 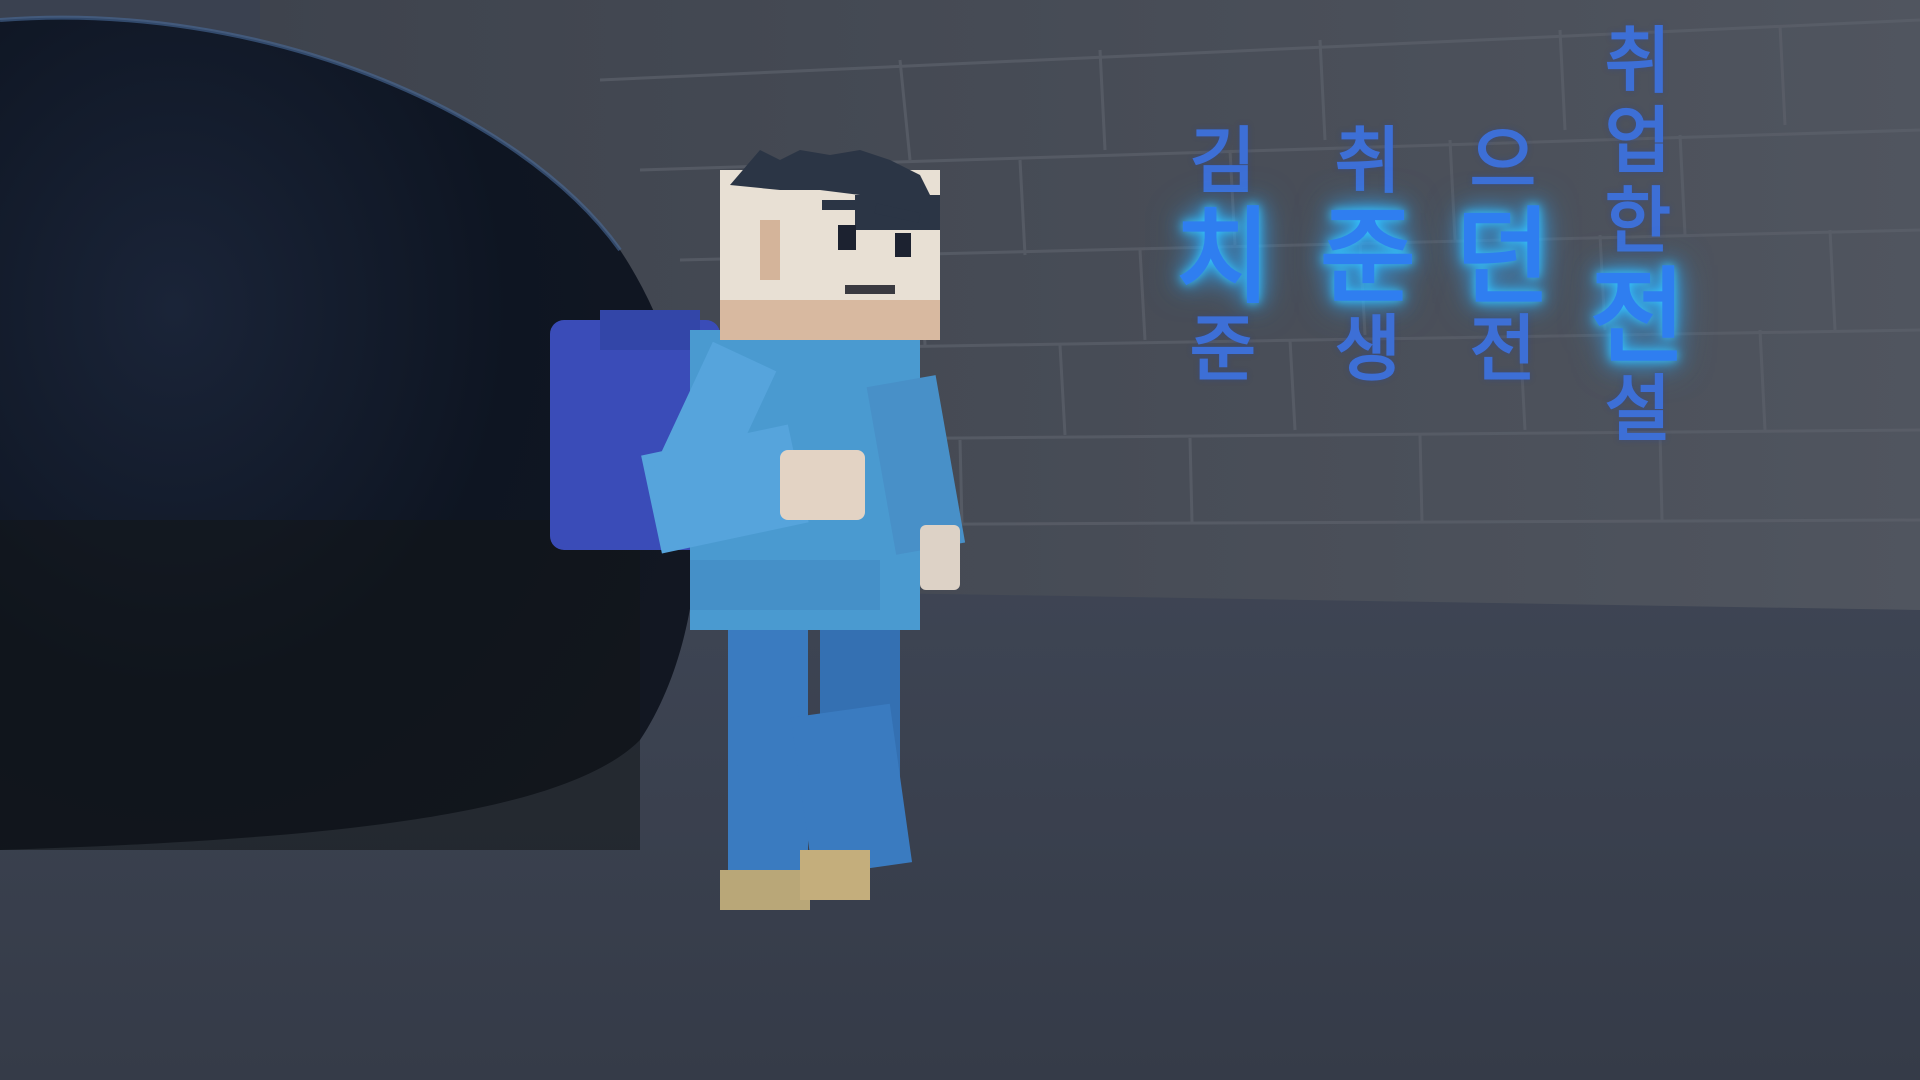 I want to click on mouth, so click(x=870, y=289).